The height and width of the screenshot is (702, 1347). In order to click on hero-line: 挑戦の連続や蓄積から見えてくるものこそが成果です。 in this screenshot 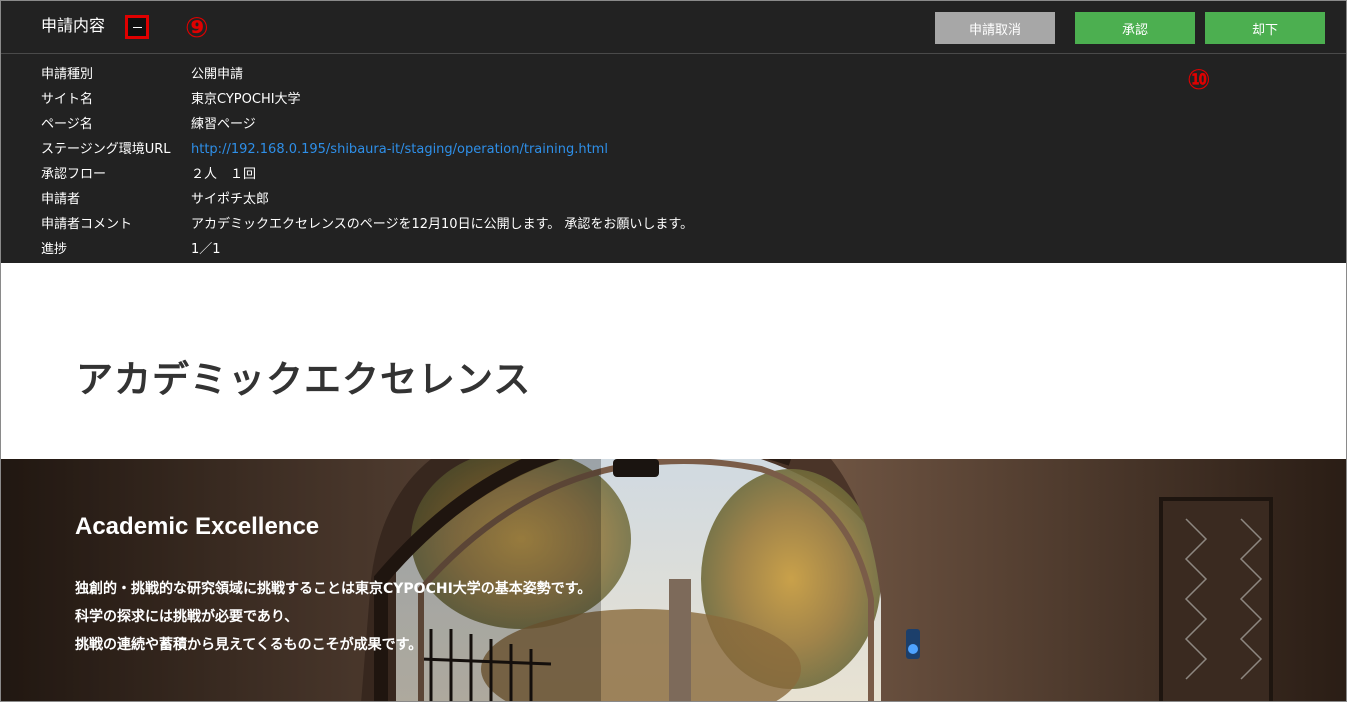, I will do `click(249, 645)`.